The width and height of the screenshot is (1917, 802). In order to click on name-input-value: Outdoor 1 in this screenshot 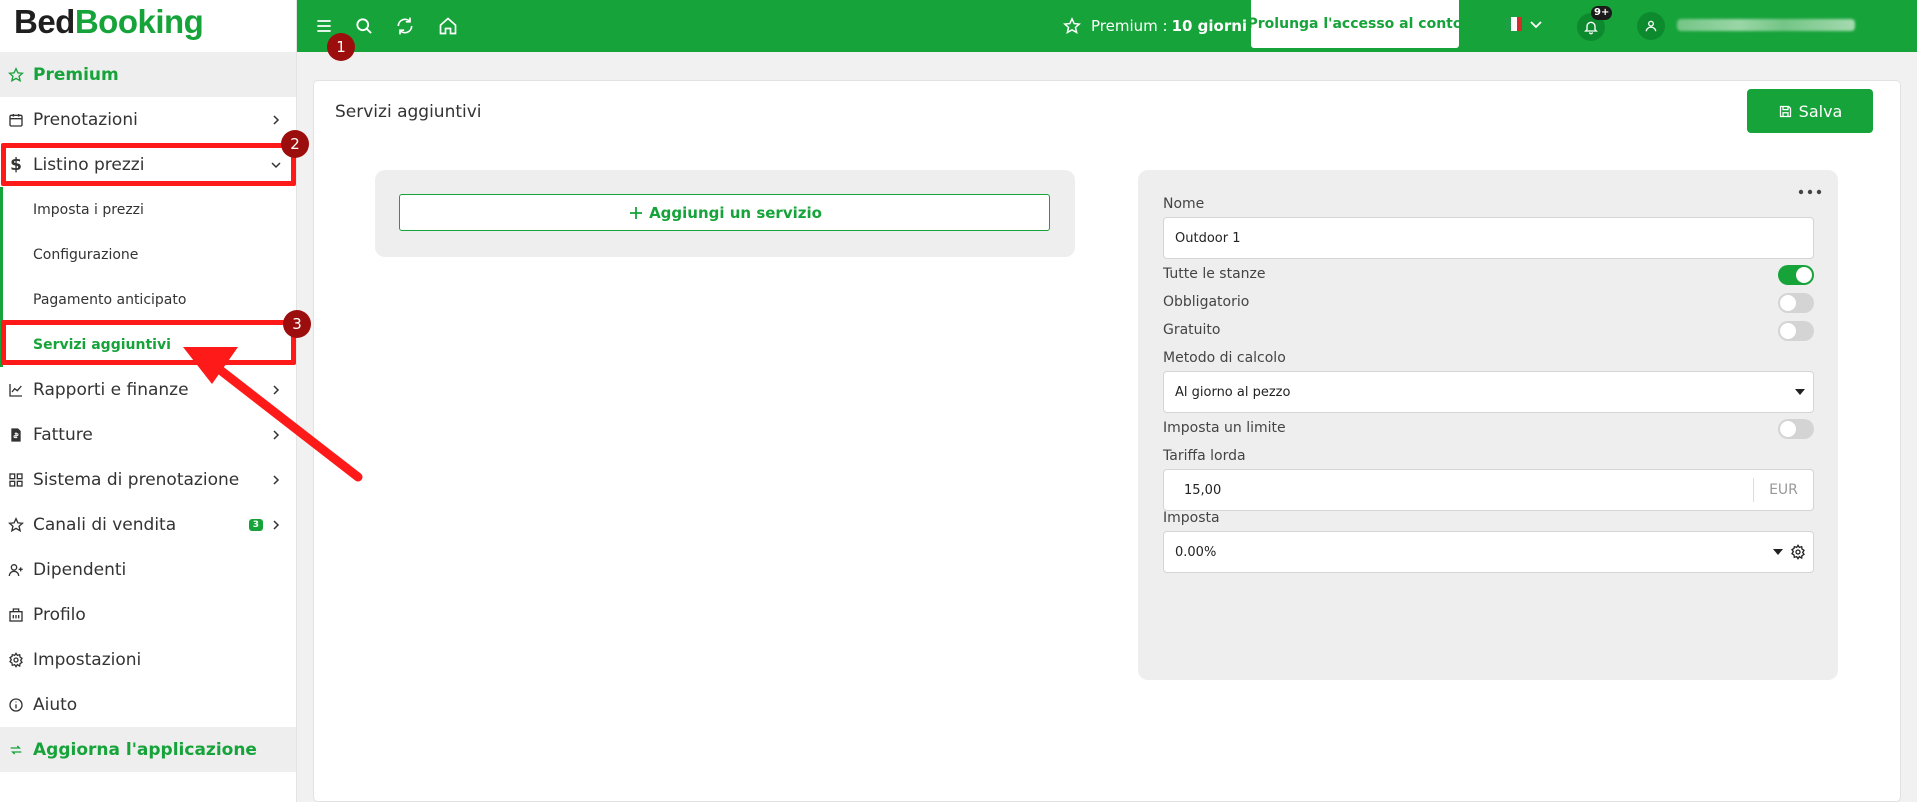, I will do `click(1208, 238)`.